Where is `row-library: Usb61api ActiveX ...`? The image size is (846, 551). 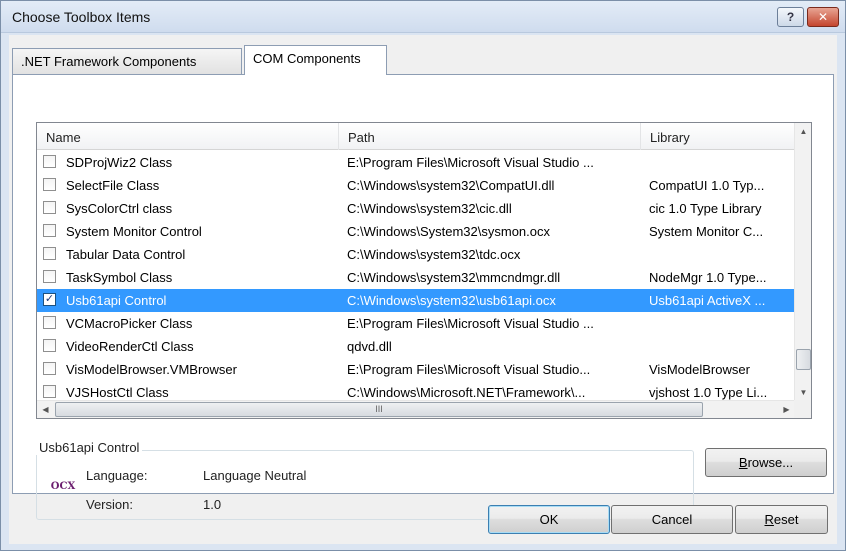 row-library: Usb61api ActiveX ... is located at coordinates (707, 300).